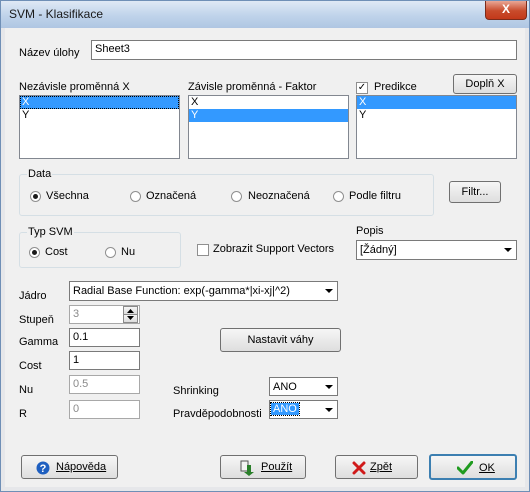 The width and height of the screenshot is (530, 492). Describe the element at coordinates (104, 360) in the screenshot. I see `cost-input: 1` at that location.